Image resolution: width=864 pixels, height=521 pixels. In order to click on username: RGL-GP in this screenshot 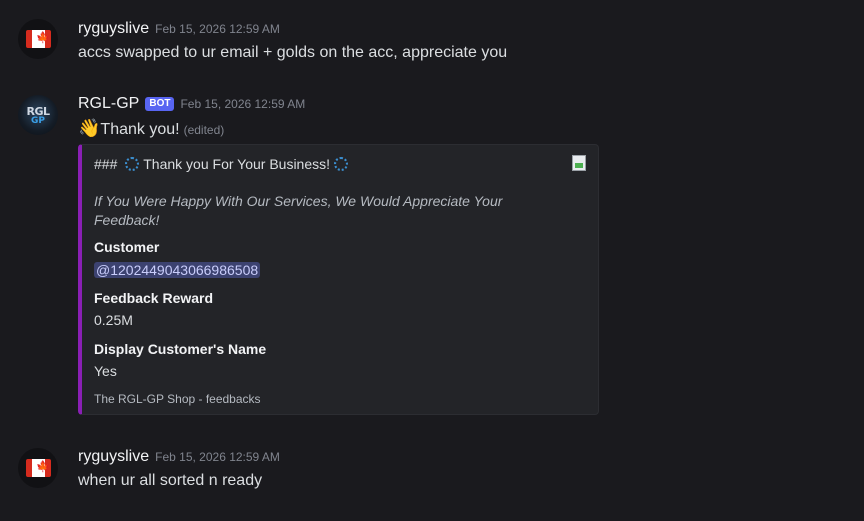, I will do `click(108, 103)`.